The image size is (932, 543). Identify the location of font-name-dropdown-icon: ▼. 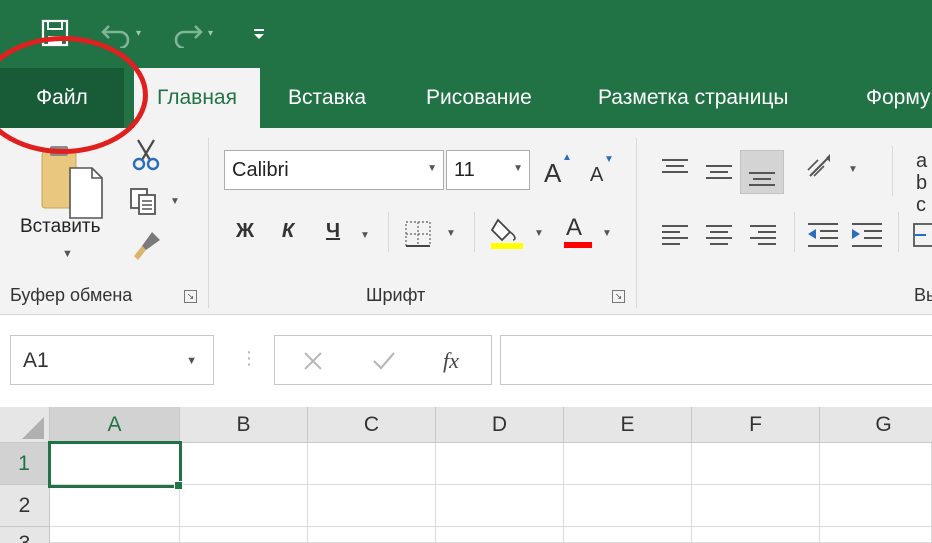
(432, 168).